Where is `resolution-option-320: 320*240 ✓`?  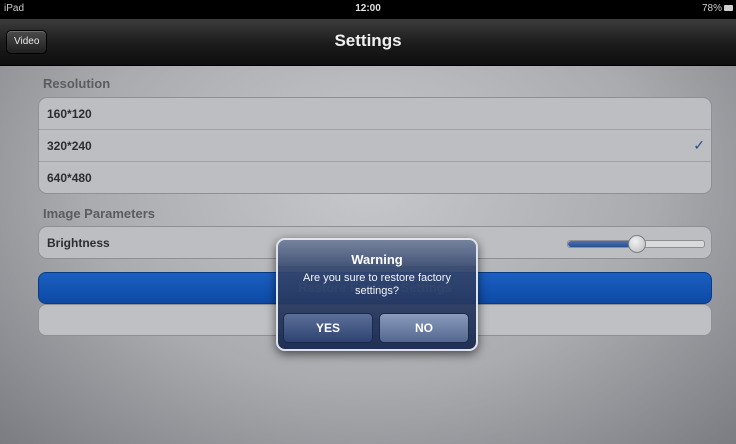
resolution-option-320: 320*240 ✓ is located at coordinates (375, 146).